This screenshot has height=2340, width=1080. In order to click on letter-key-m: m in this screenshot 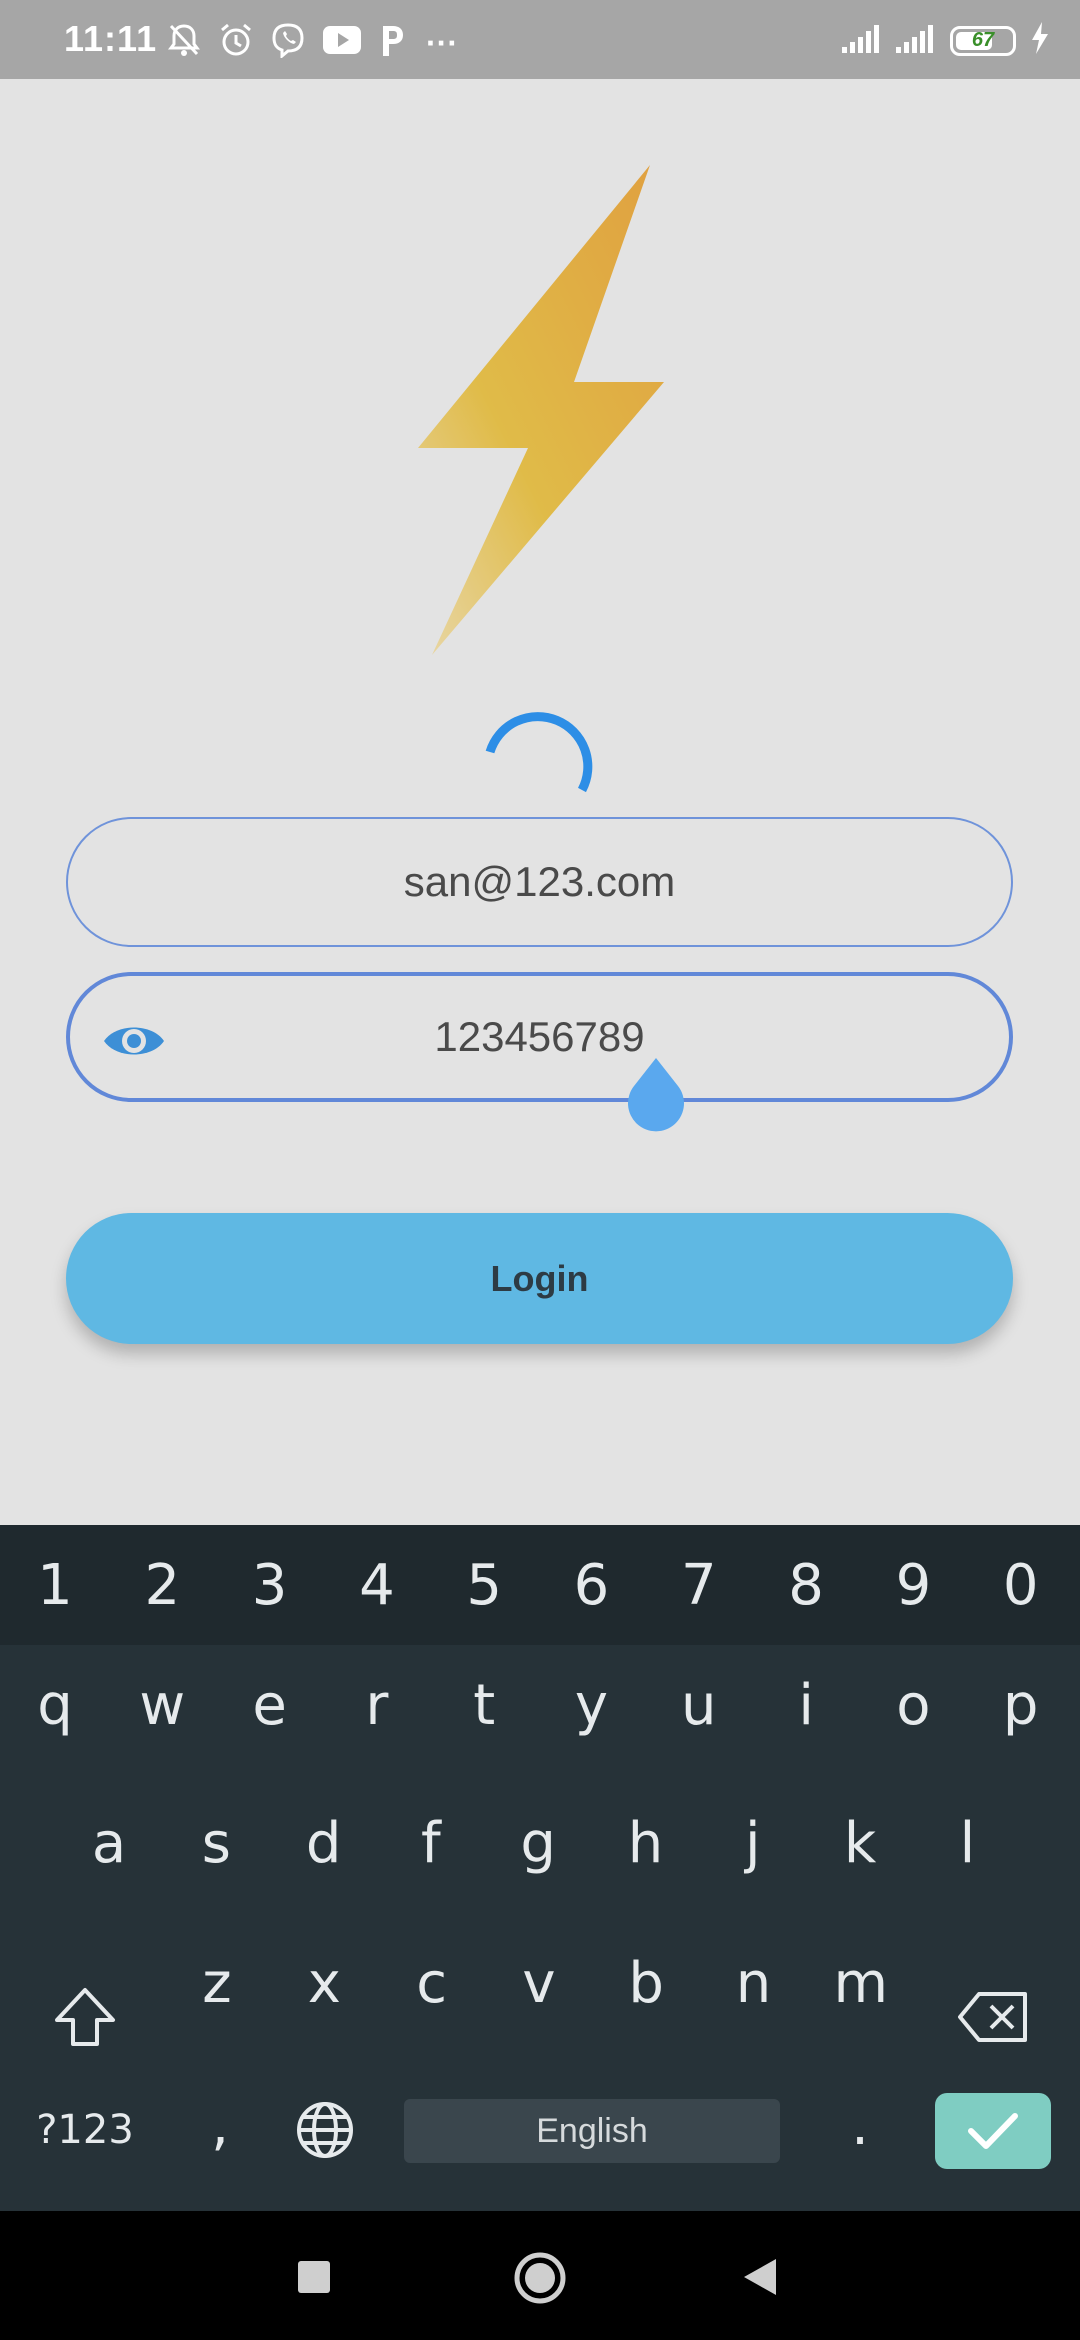, I will do `click(861, 1983)`.